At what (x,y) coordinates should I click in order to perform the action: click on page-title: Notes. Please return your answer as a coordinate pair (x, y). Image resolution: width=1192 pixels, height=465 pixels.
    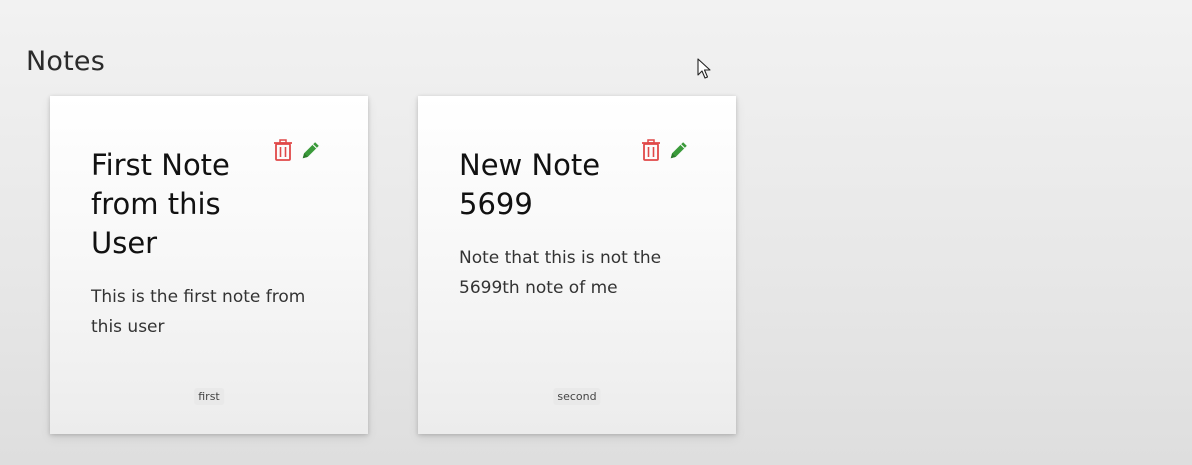
    Looking at the image, I should click on (65, 61).